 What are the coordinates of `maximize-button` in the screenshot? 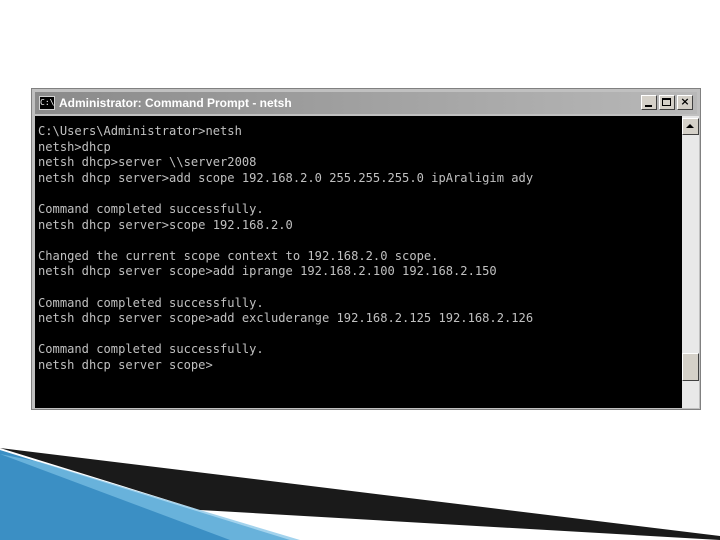 It's located at (667, 102).